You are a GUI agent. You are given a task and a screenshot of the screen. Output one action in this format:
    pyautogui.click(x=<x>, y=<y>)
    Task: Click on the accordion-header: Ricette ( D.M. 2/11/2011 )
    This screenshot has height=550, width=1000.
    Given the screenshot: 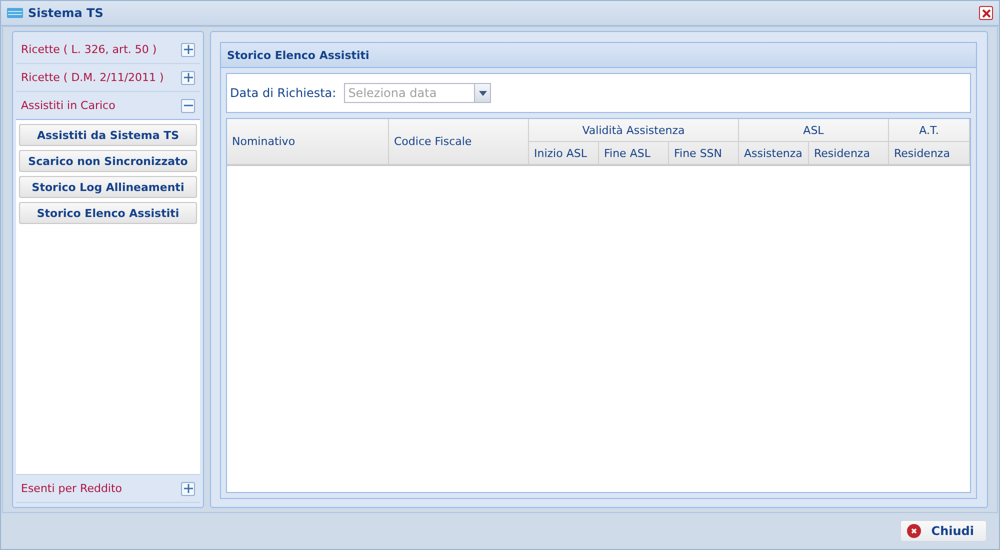 What is the action you would take?
    pyautogui.click(x=92, y=77)
    